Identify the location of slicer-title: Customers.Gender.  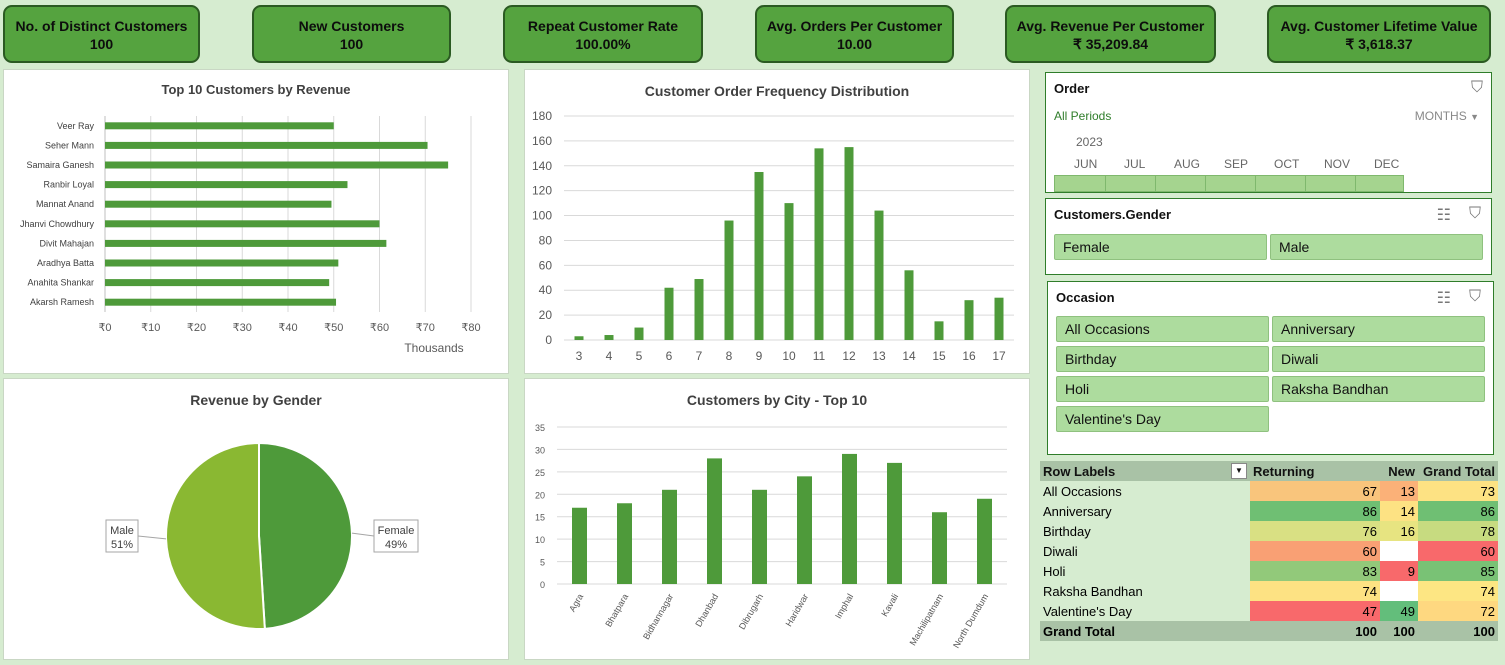
(1113, 214).